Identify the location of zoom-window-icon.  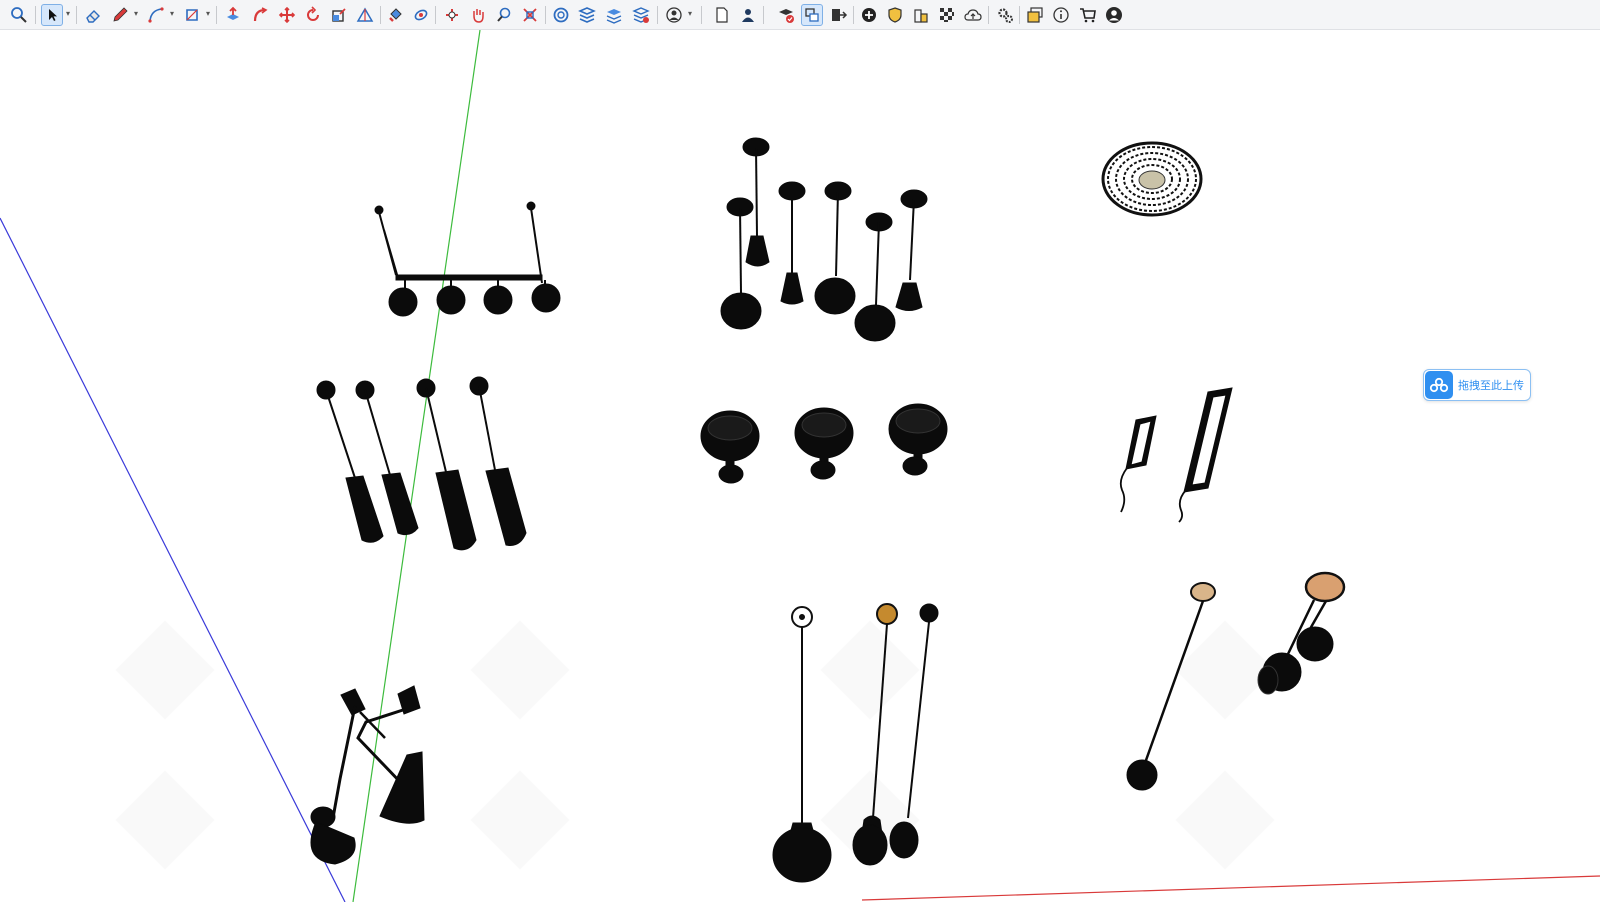
(504, 15).